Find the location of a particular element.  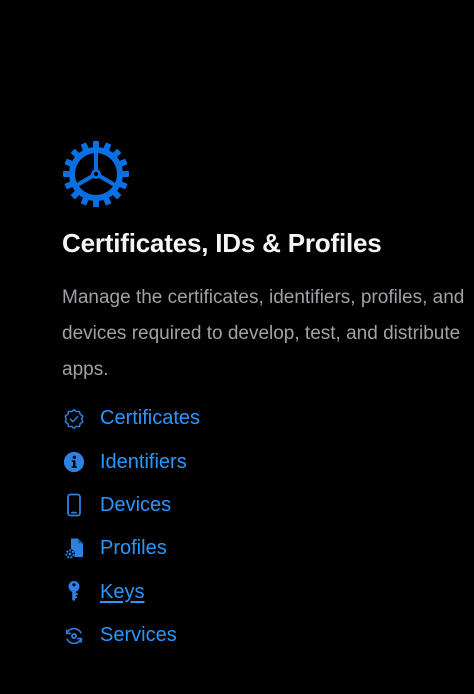

certificate-badge-icon is located at coordinates (74, 419).